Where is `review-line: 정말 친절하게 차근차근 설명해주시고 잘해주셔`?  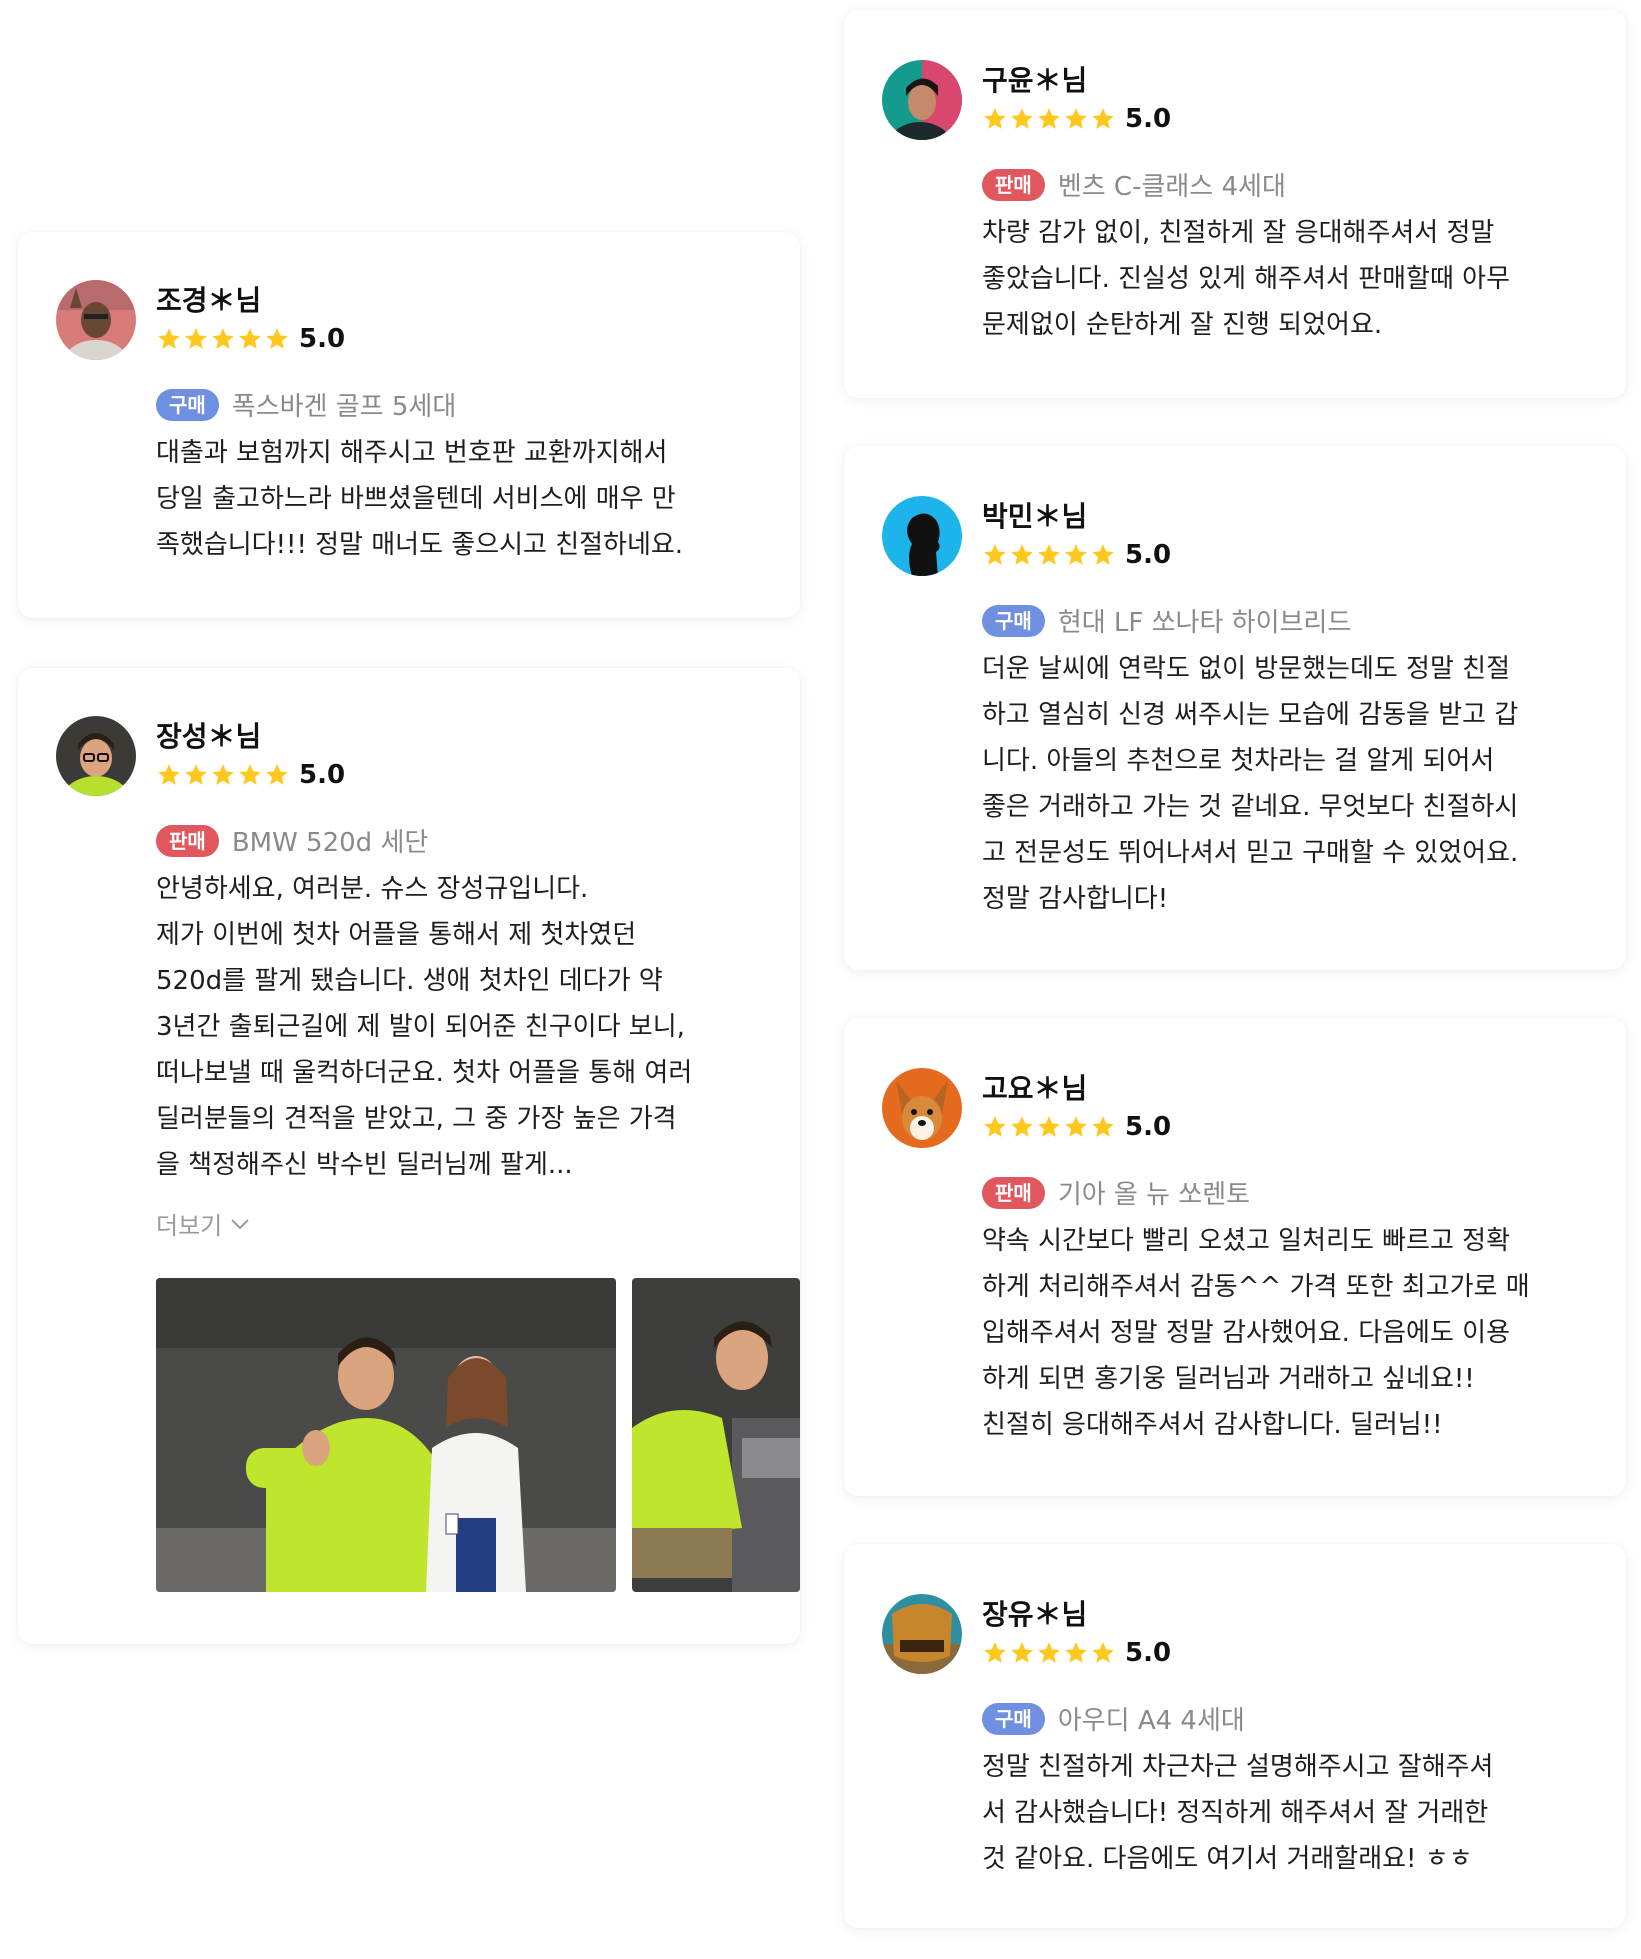 review-line: 정말 친절하게 차근차근 설명해주시고 잘해주셔 is located at coordinates (1238, 1767).